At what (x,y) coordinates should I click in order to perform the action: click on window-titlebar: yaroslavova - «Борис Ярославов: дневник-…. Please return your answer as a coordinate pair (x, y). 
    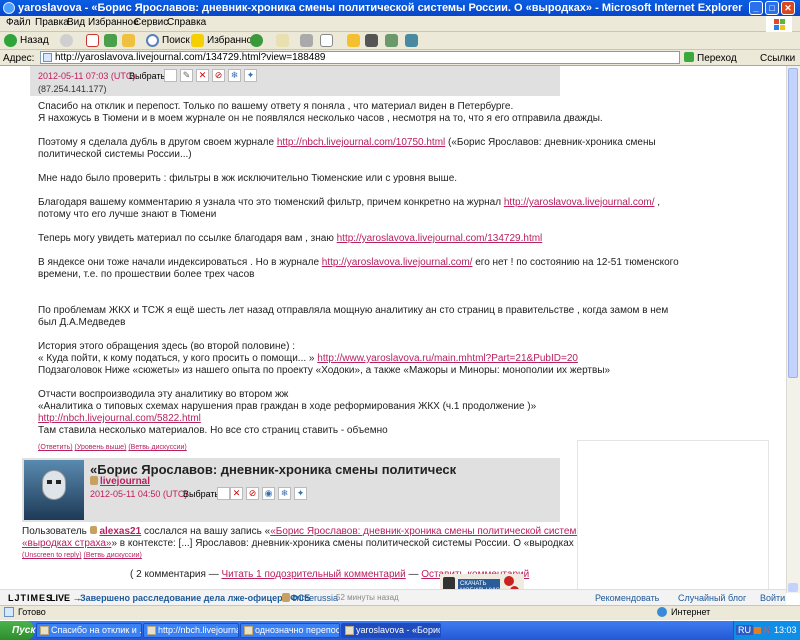
    Looking at the image, I should click on (400, 8).